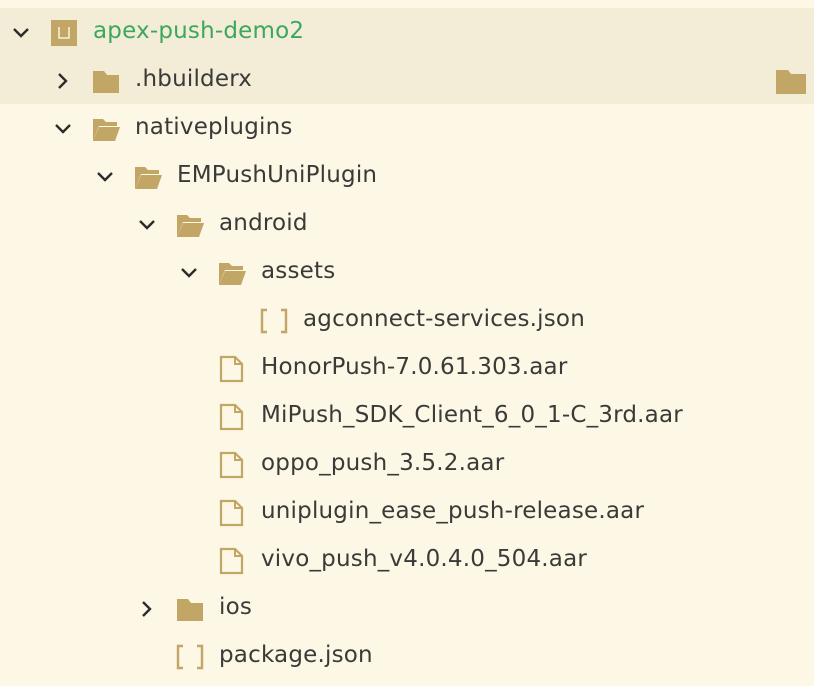 This screenshot has width=814, height=686. Describe the element at coordinates (263, 223) in the screenshot. I see `tree-item-label: android` at that location.